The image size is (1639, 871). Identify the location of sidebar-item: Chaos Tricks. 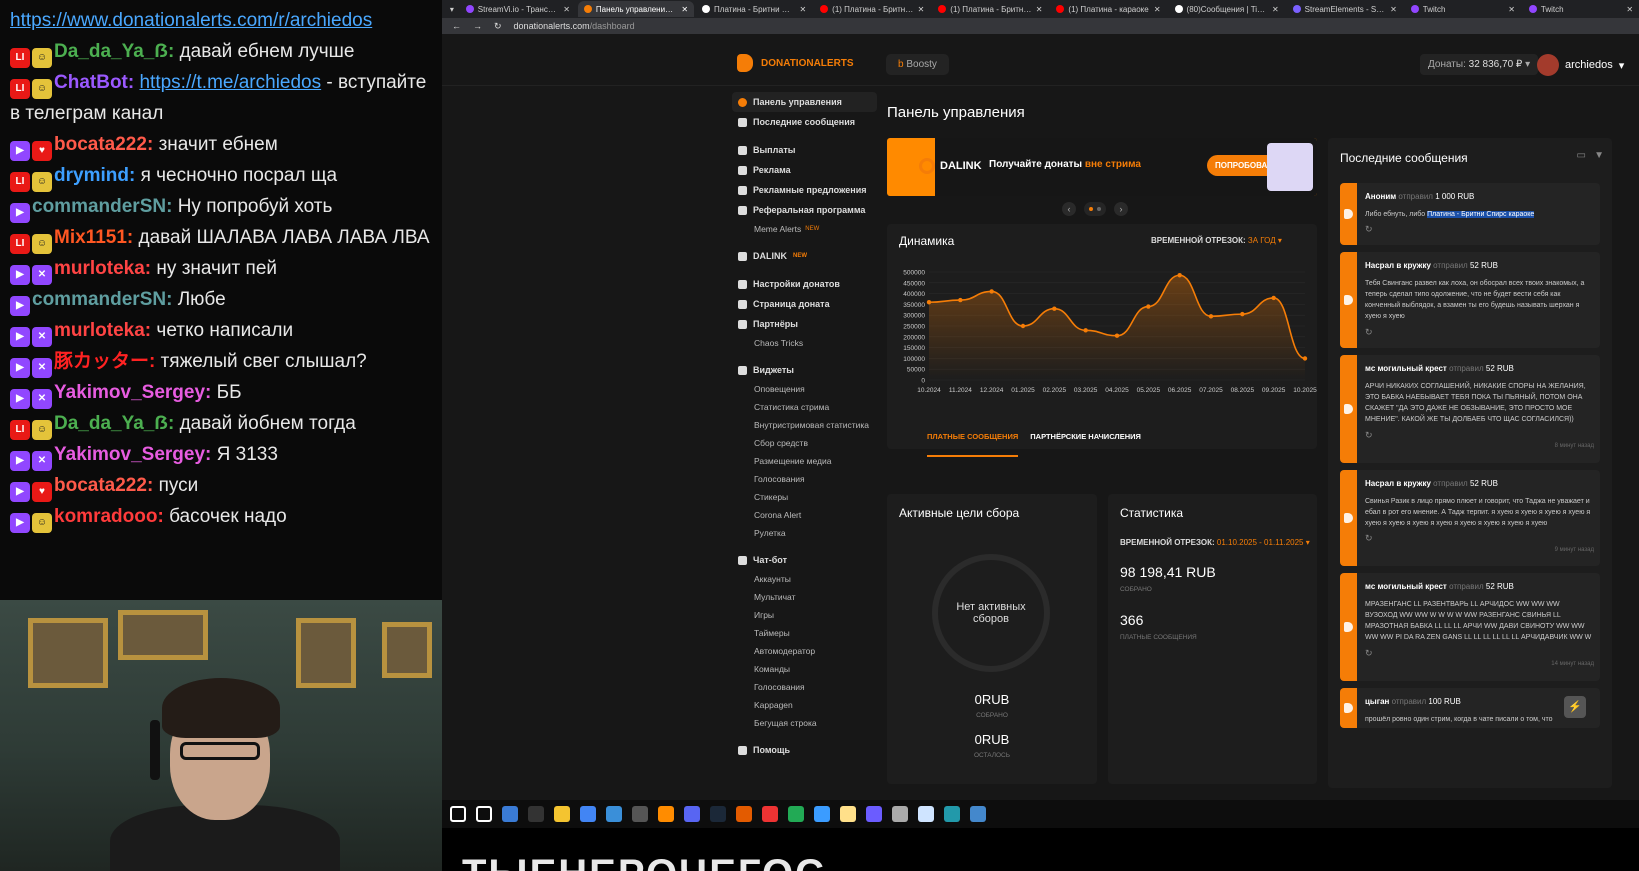
(804, 343).